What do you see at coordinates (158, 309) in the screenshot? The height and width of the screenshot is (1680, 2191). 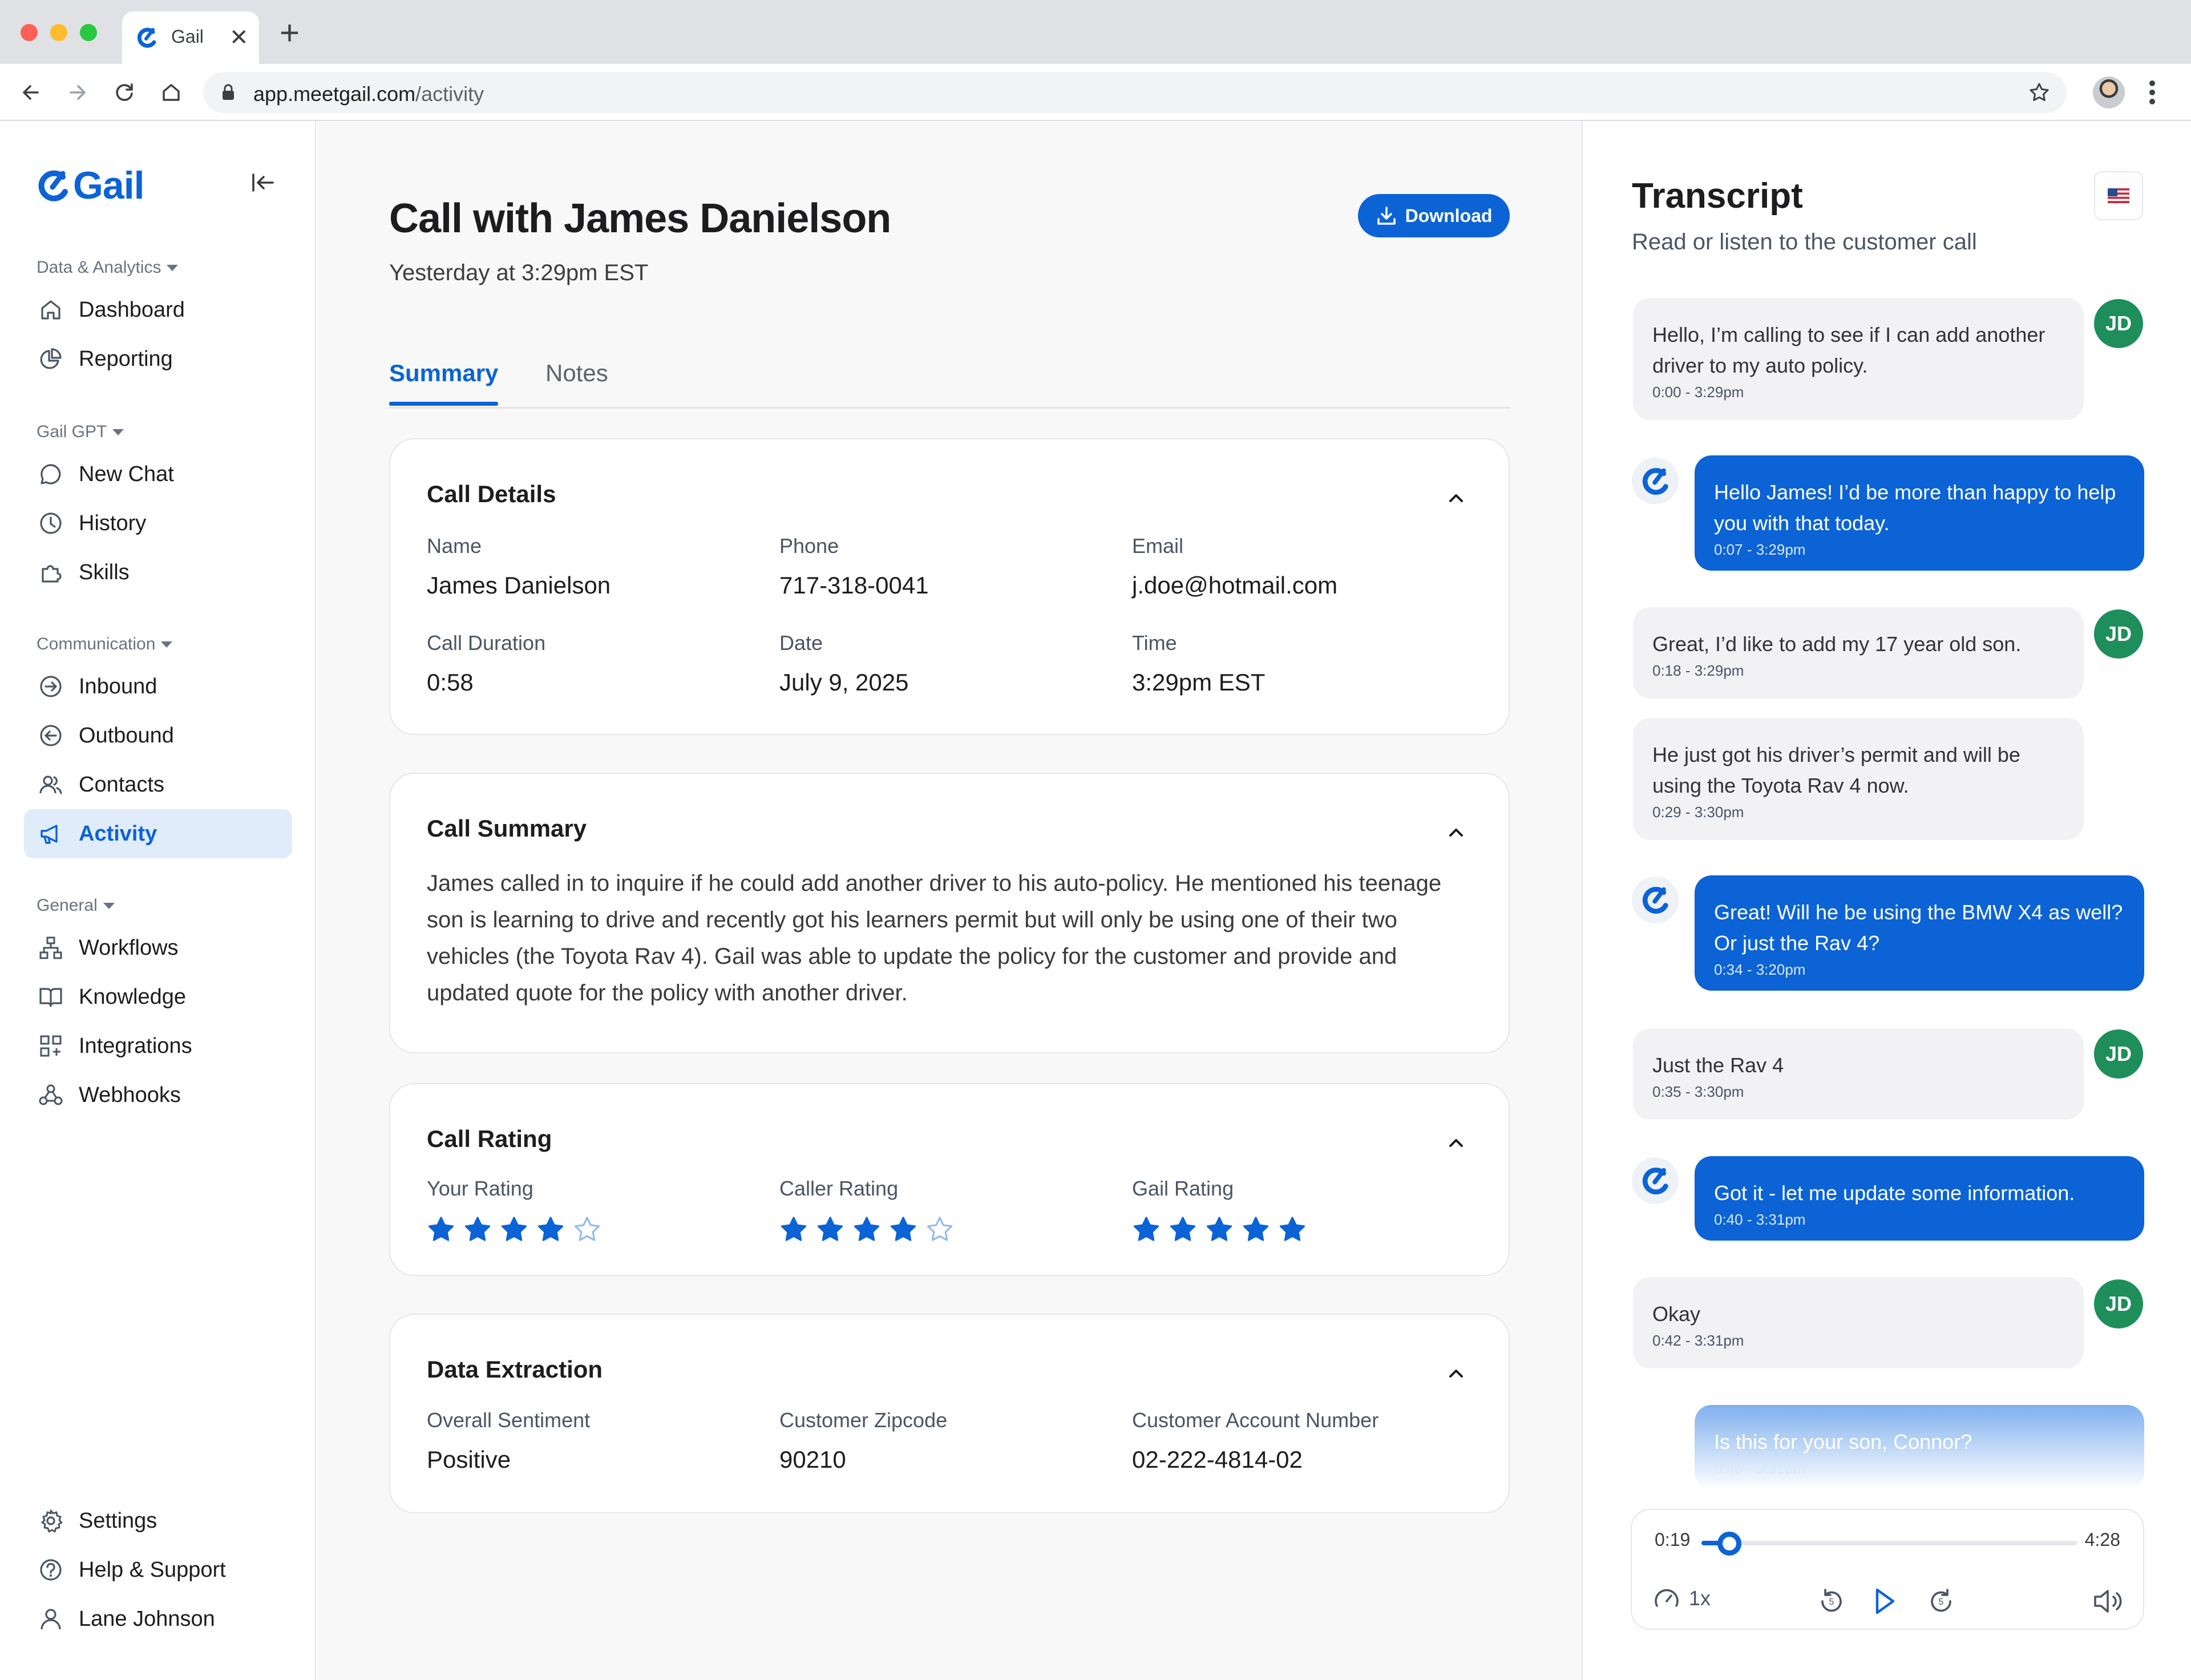 I see `sidebar-item-dashboard: Dashboard` at bounding box center [158, 309].